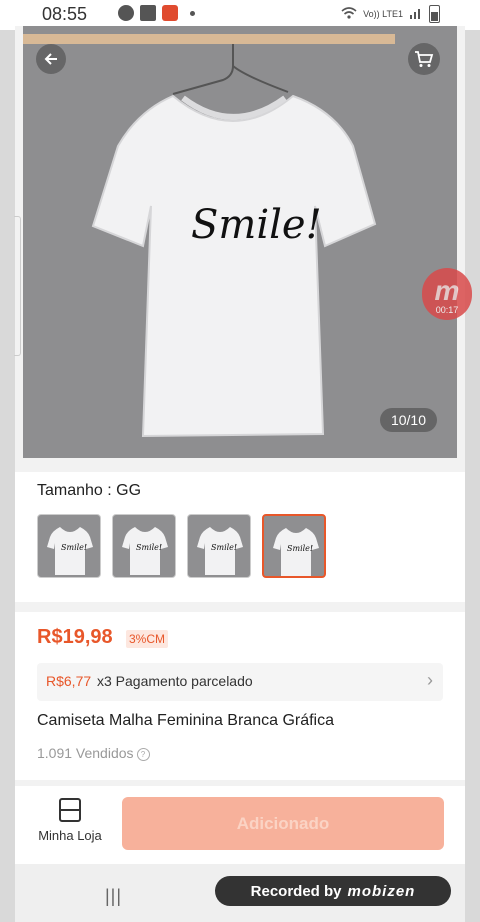 This screenshot has width=480, height=922. What do you see at coordinates (65, 14) in the screenshot?
I see `status-time: 08:55` at bounding box center [65, 14].